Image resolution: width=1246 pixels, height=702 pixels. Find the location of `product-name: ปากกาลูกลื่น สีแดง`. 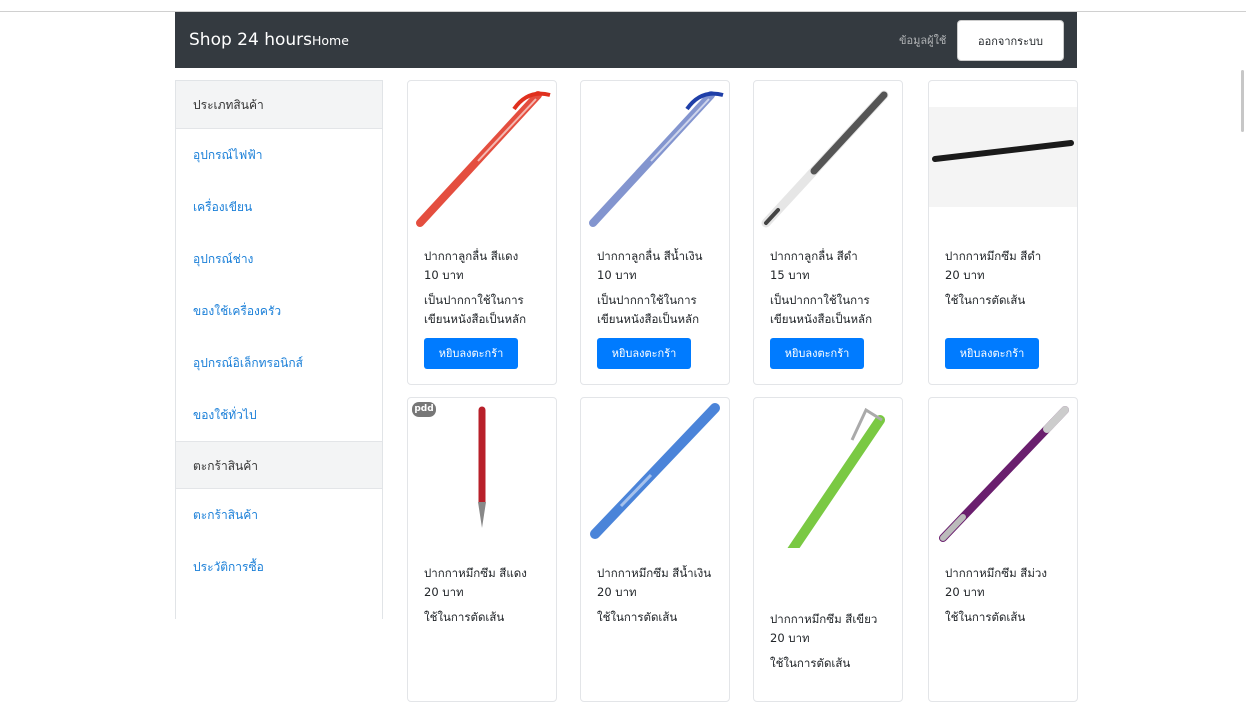

product-name: ปากกาลูกลื่น สีแดง is located at coordinates (471, 256).